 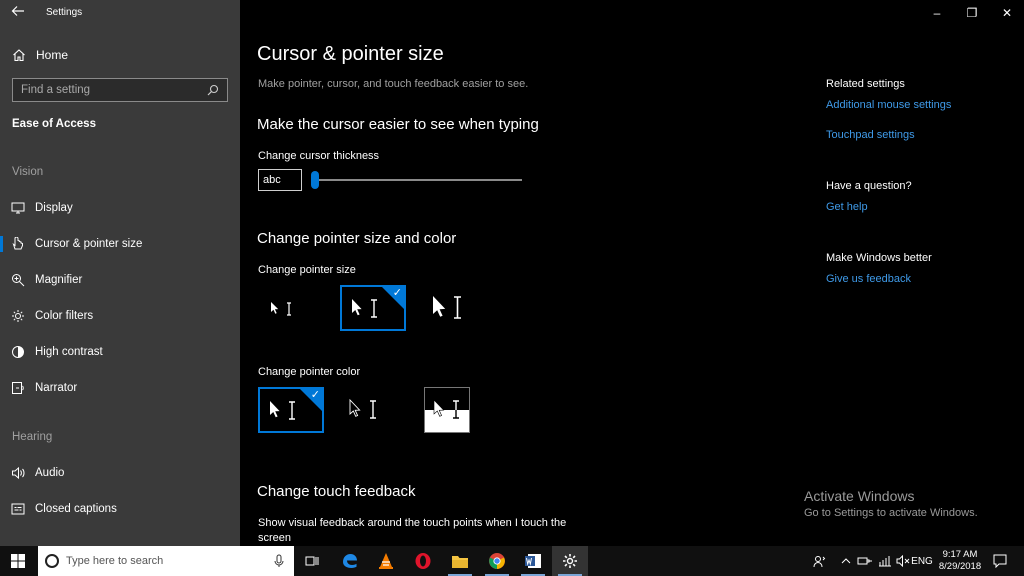 I want to click on pointer-color-option-black, so click(x=364, y=410).